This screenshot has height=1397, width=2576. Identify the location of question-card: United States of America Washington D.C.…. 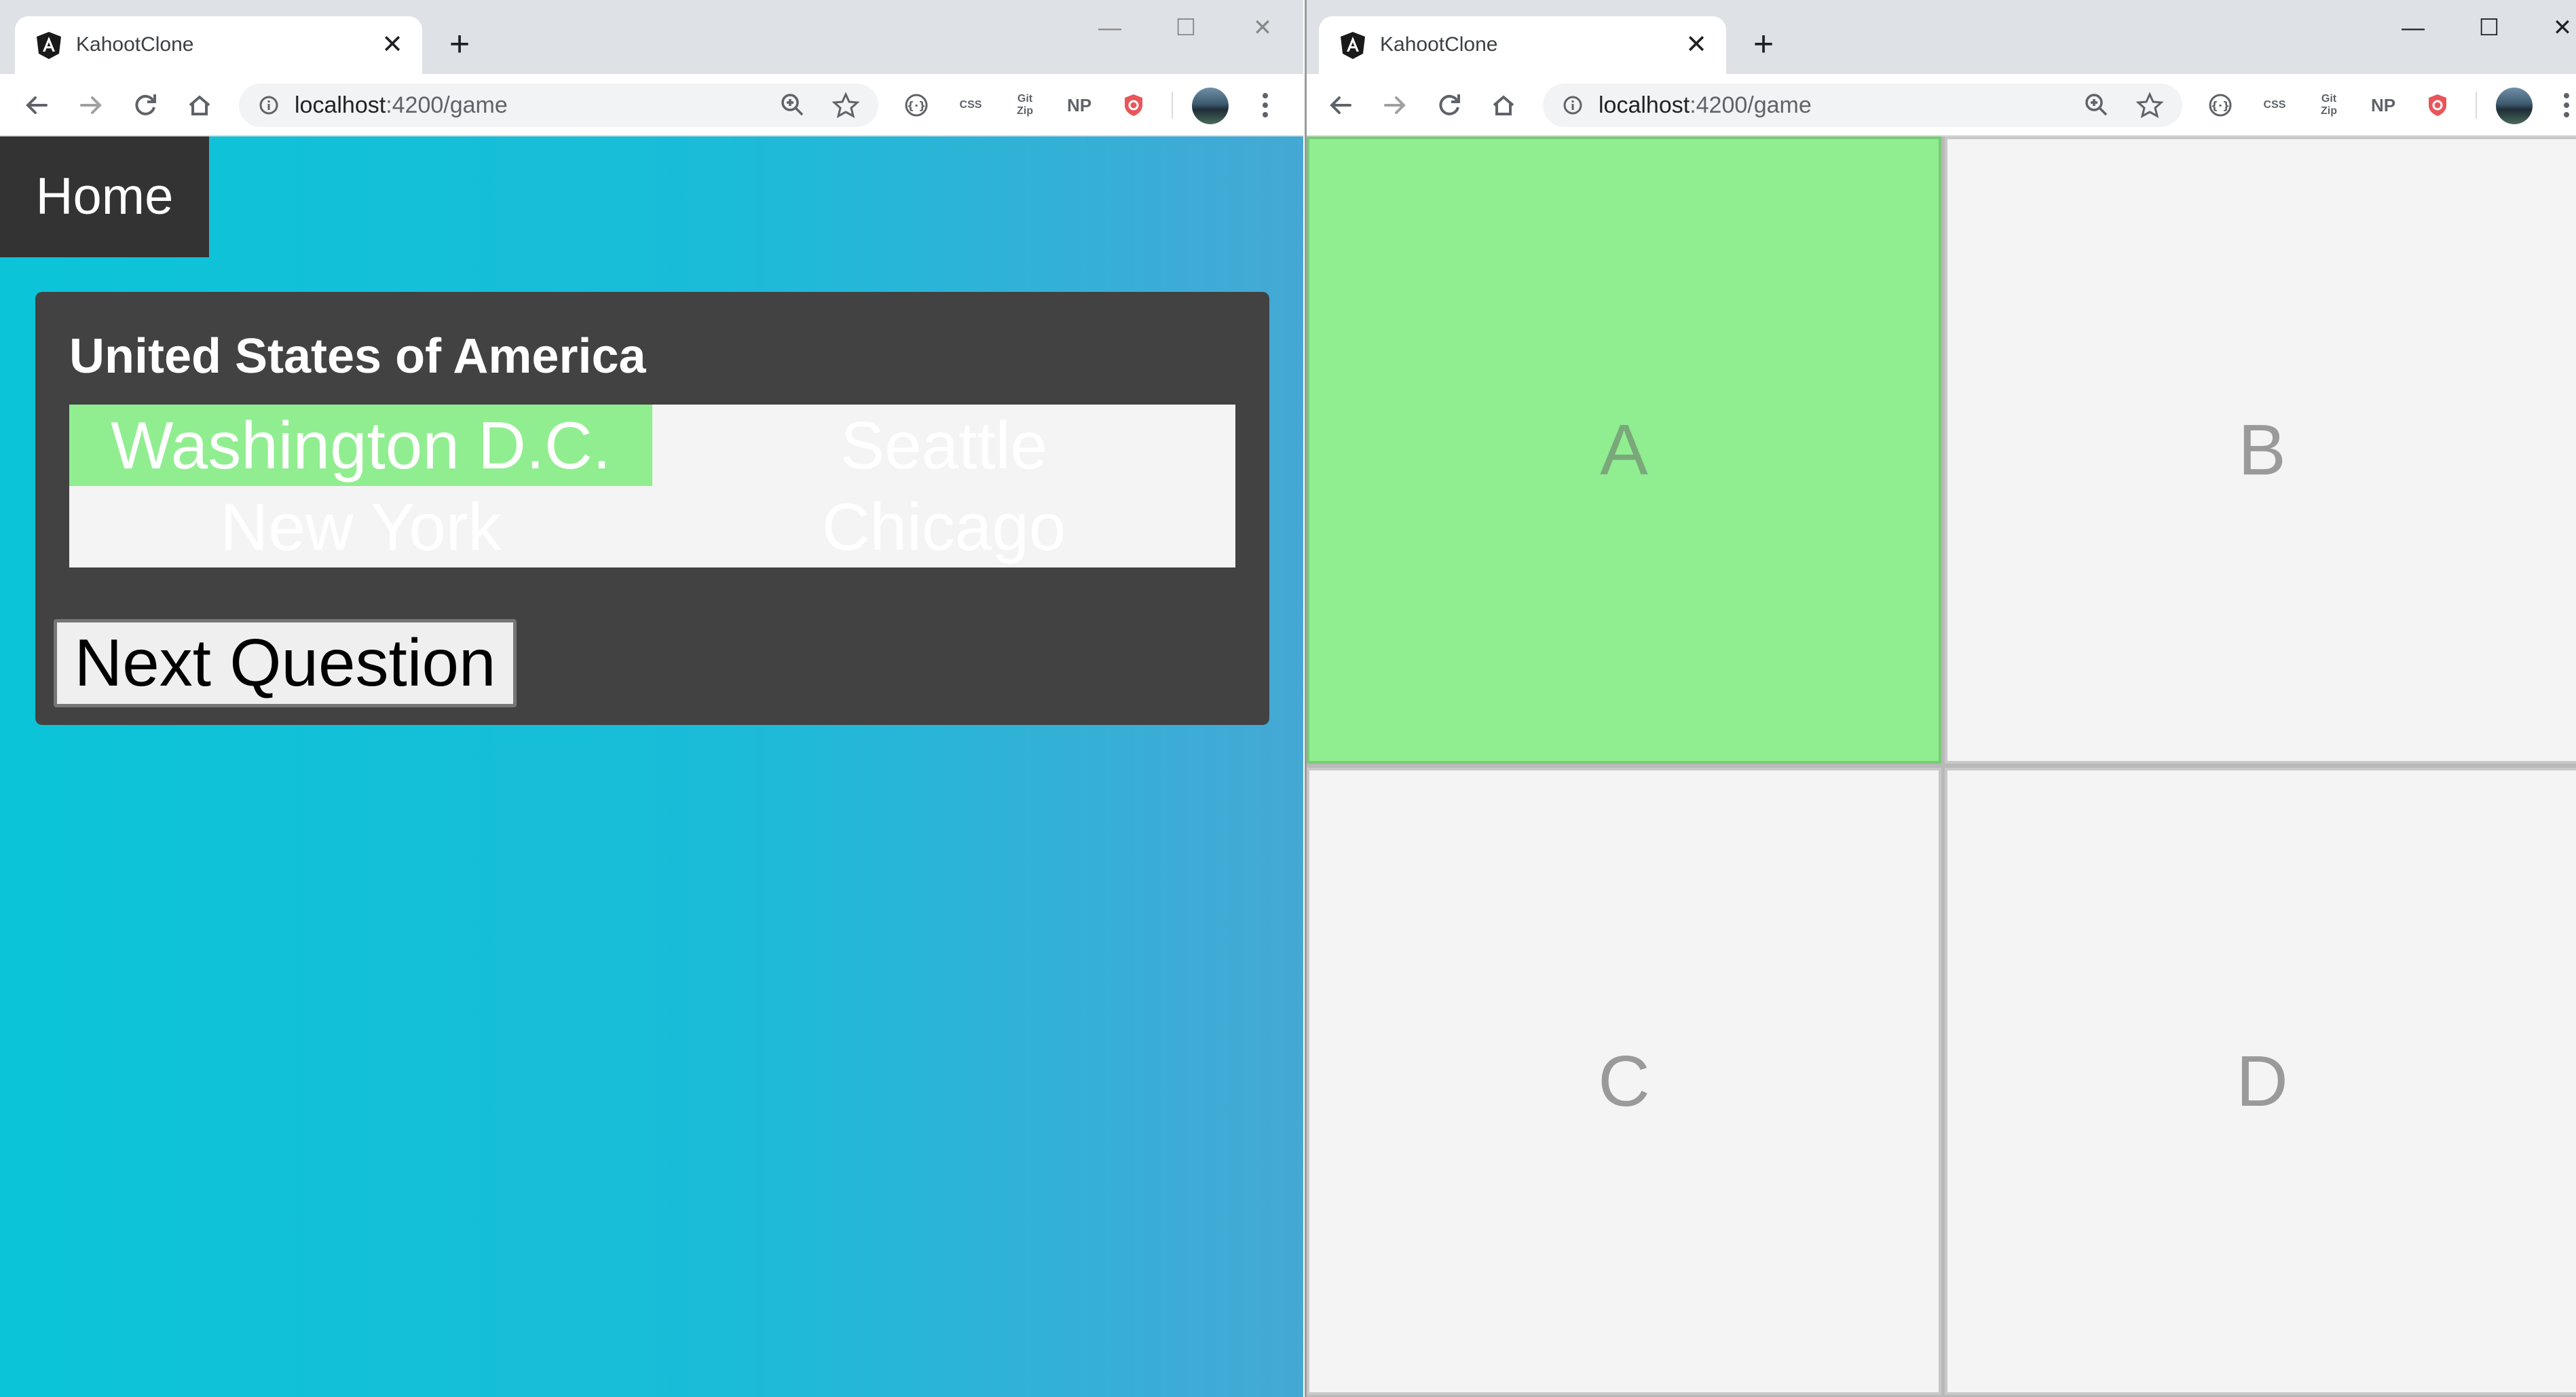
(652, 509).